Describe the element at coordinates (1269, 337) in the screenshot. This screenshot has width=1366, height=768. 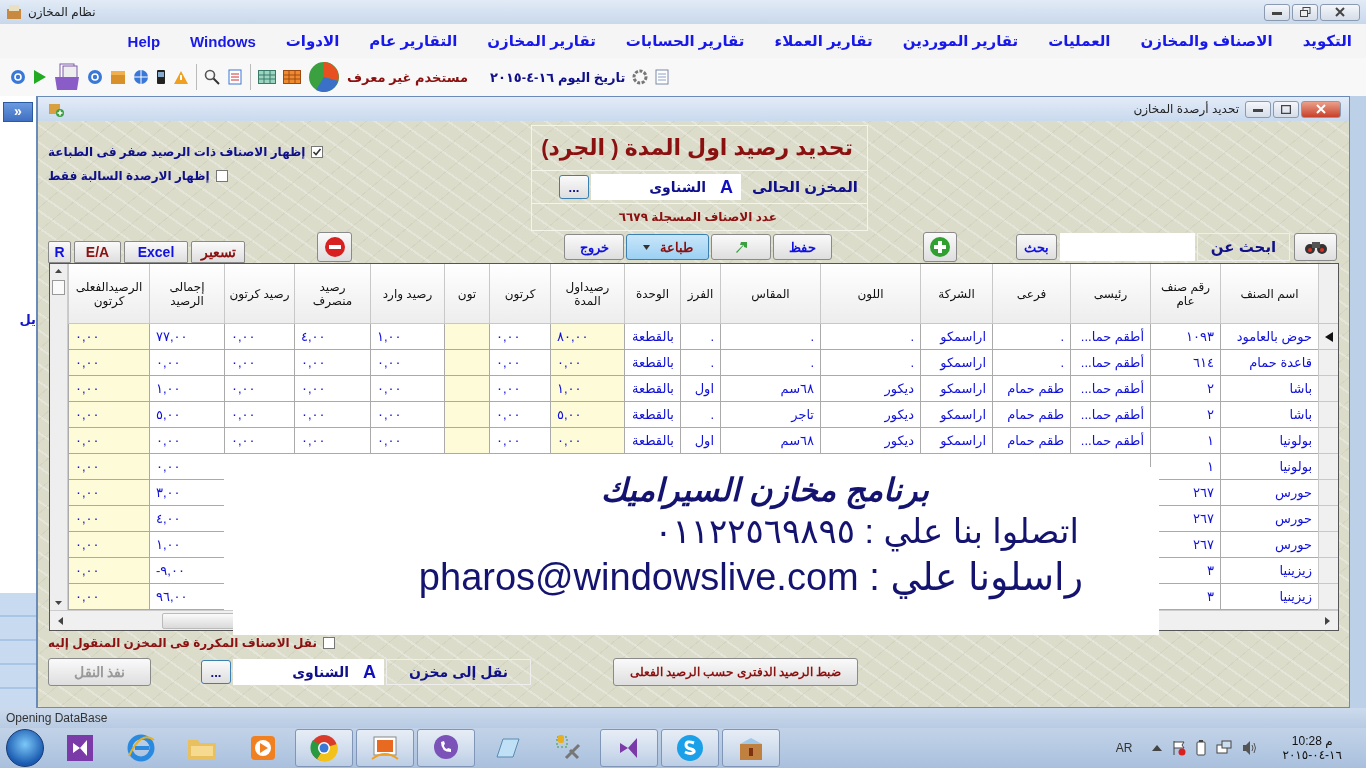
I see `table-cell: حوض بالعامود` at that location.